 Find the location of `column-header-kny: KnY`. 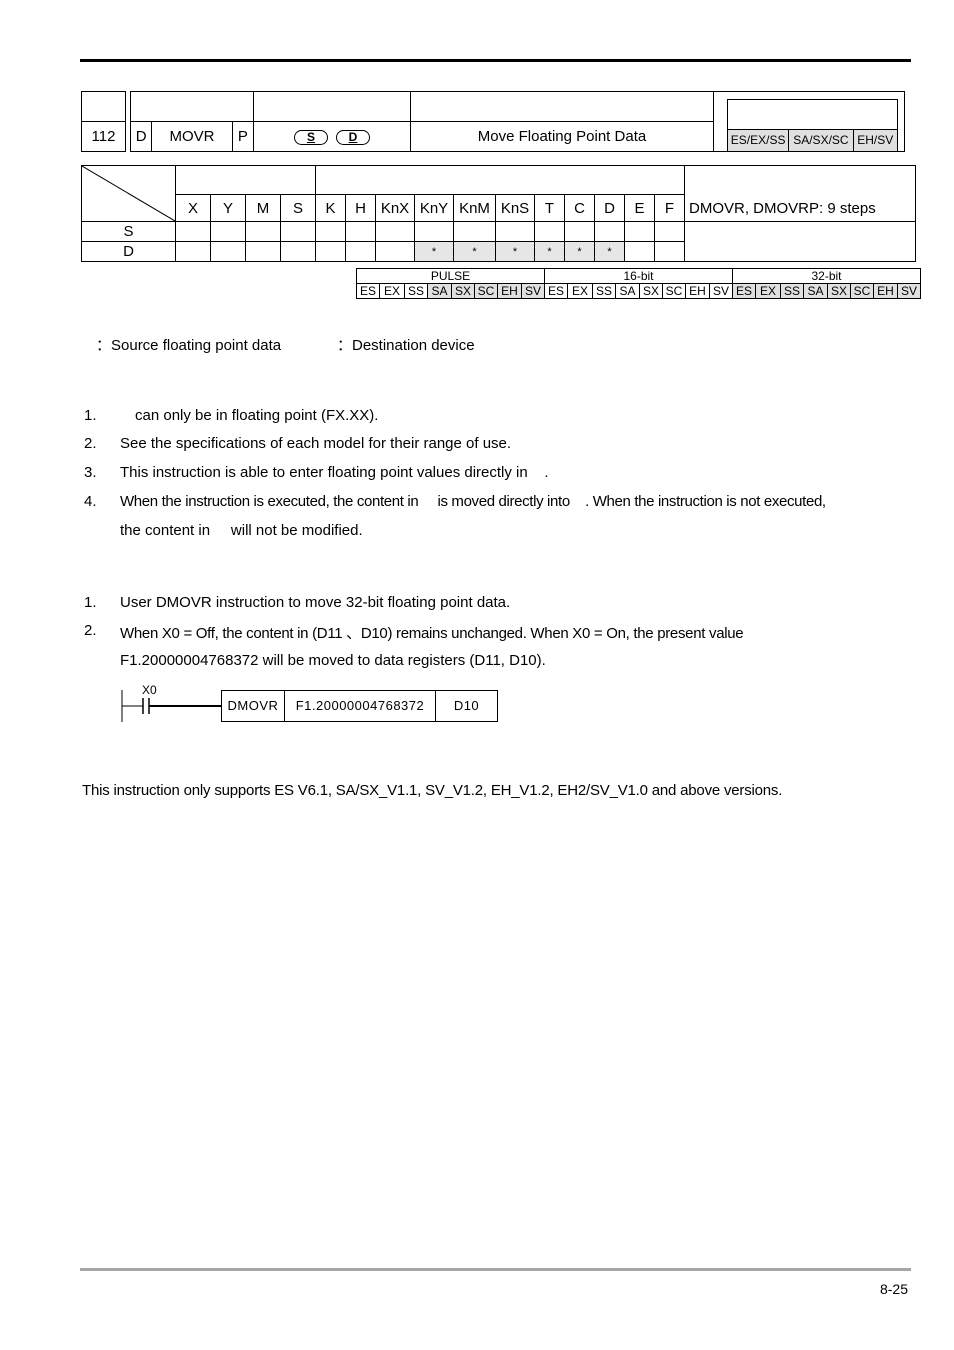

column-header-kny: KnY is located at coordinates (434, 208).